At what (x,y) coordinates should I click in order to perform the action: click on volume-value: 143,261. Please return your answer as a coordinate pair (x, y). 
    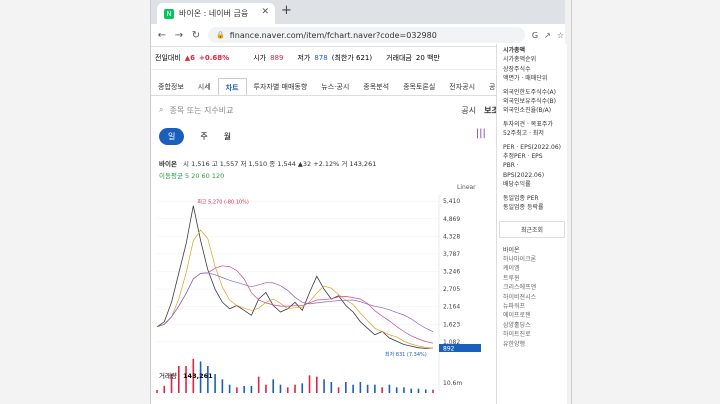
    Looking at the image, I should click on (198, 376).